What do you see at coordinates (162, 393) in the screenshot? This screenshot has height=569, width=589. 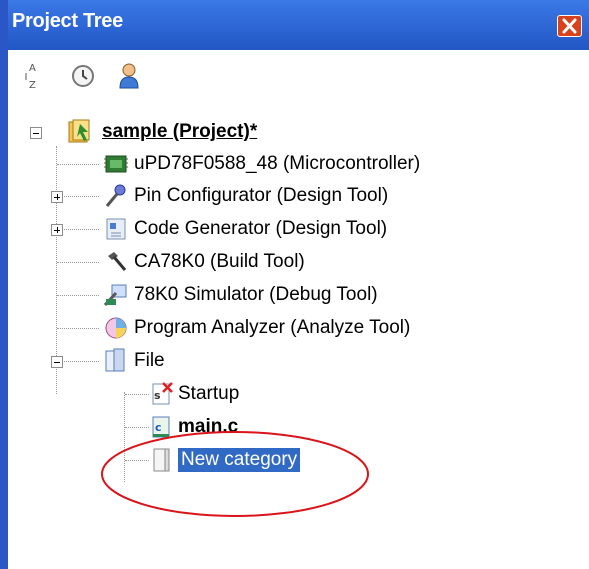 I see `startup-file-icon: s` at bounding box center [162, 393].